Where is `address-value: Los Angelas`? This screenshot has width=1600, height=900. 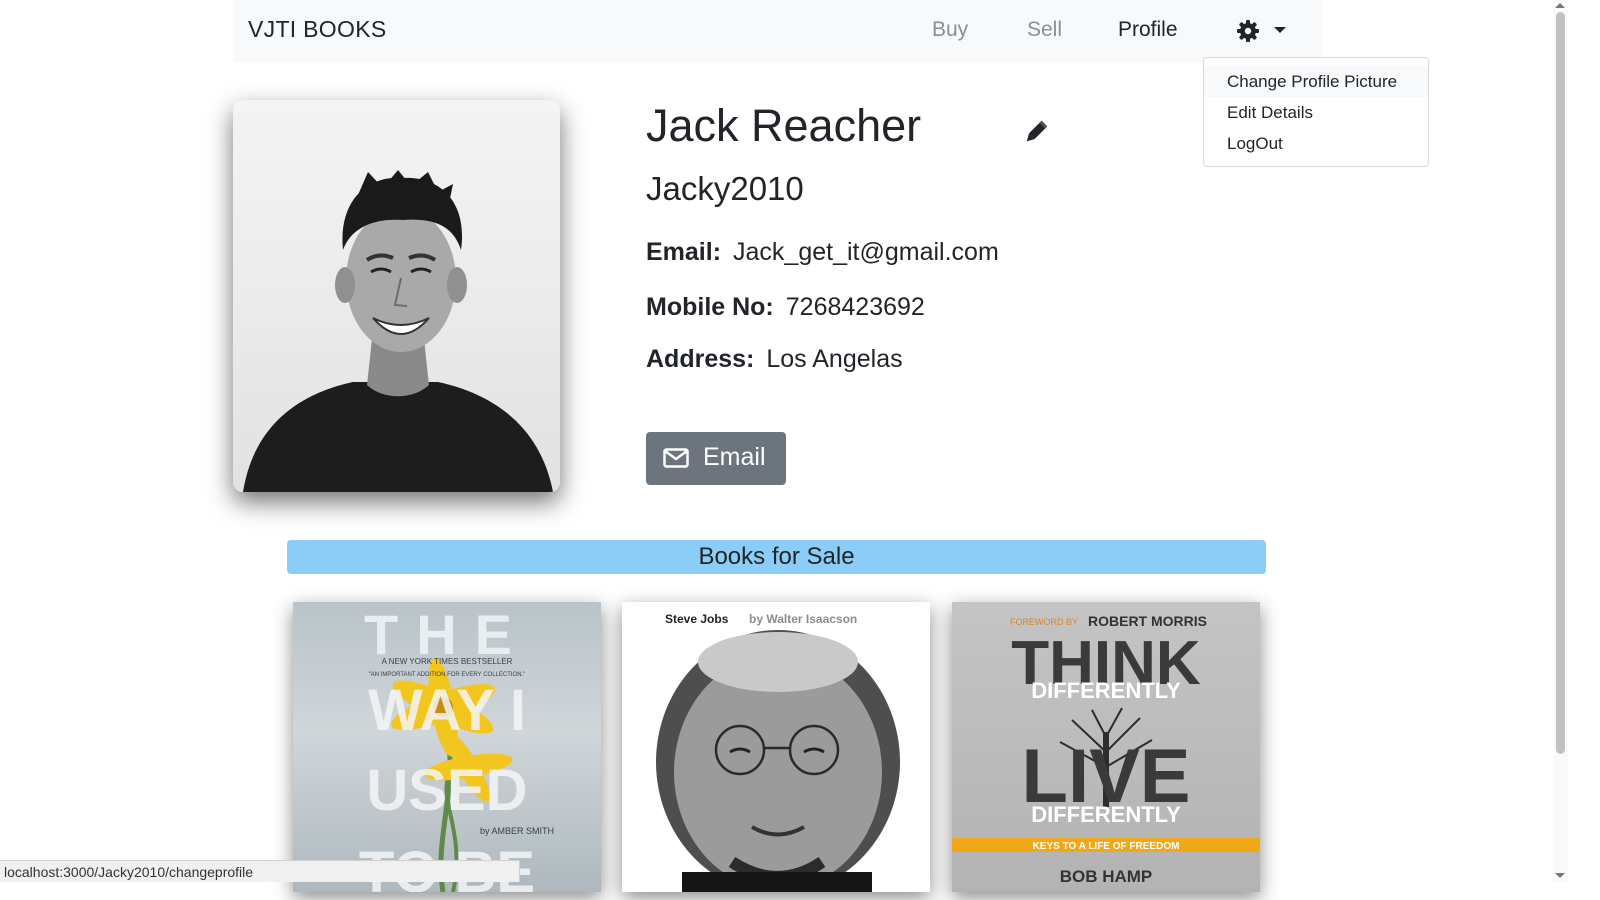 address-value: Los Angelas is located at coordinates (834, 359).